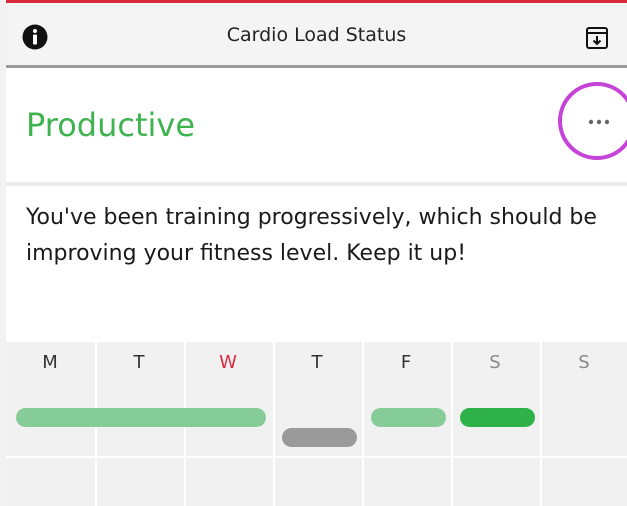 This screenshot has width=627, height=506. Describe the element at coordinates (597, 38) in the screenshot. I see `export-icon` at that location.